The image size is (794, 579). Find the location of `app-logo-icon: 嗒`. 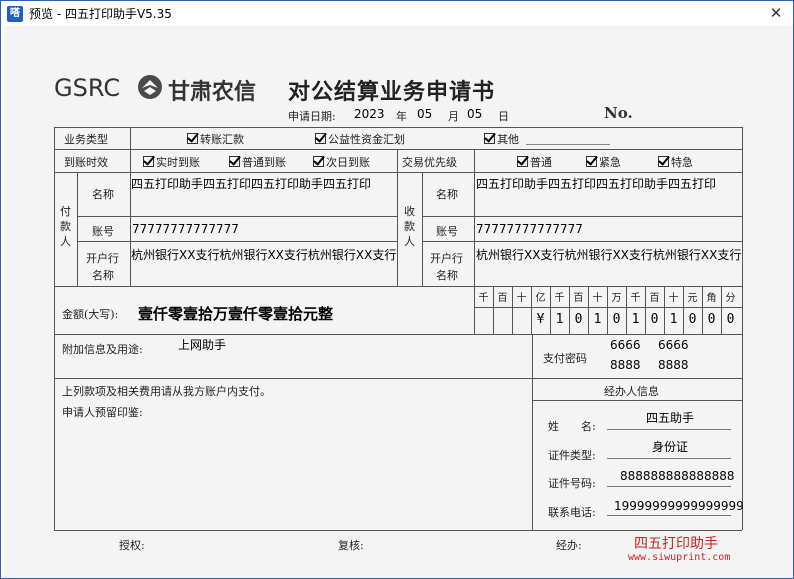

app-logo-icon: 嗒 is located at coordinates (15, 13).